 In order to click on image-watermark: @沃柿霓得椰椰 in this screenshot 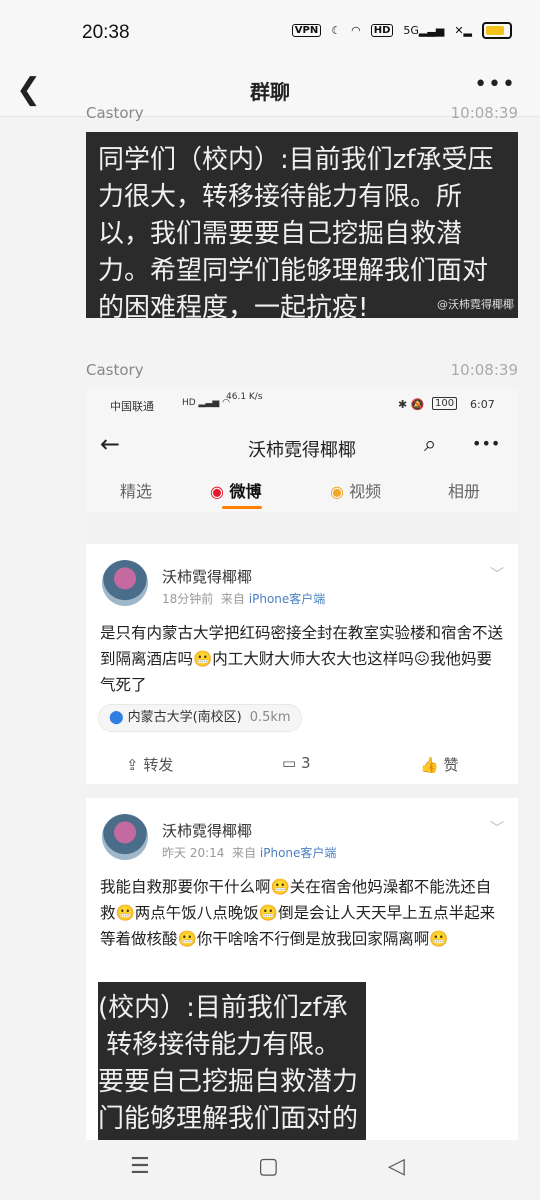, I will do `click(475, 304)`.